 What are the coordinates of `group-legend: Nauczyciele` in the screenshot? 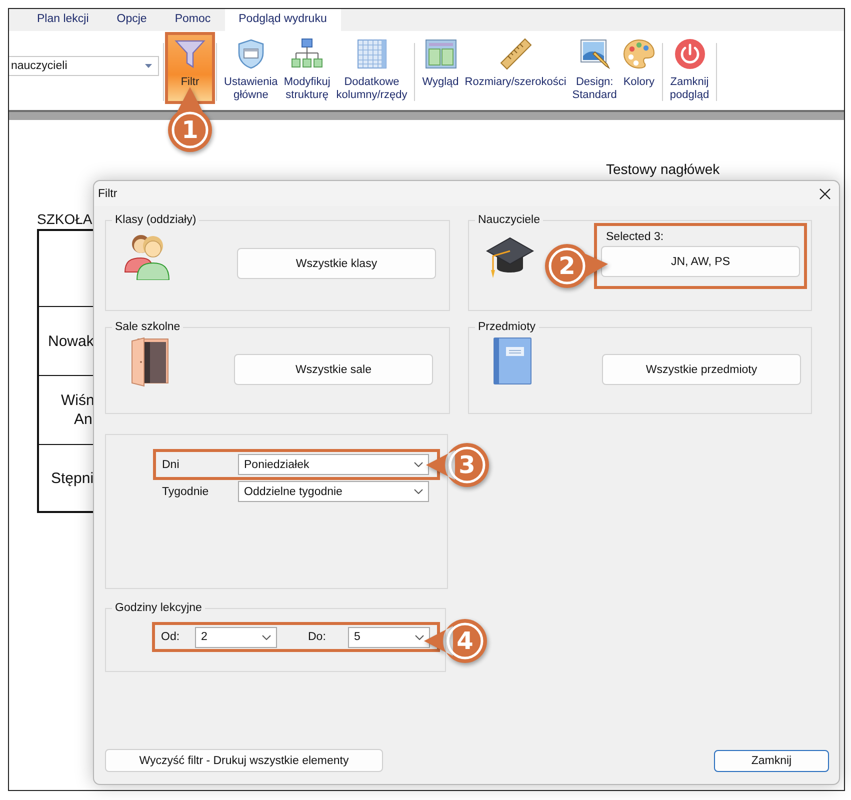 It's located at (509, 220).